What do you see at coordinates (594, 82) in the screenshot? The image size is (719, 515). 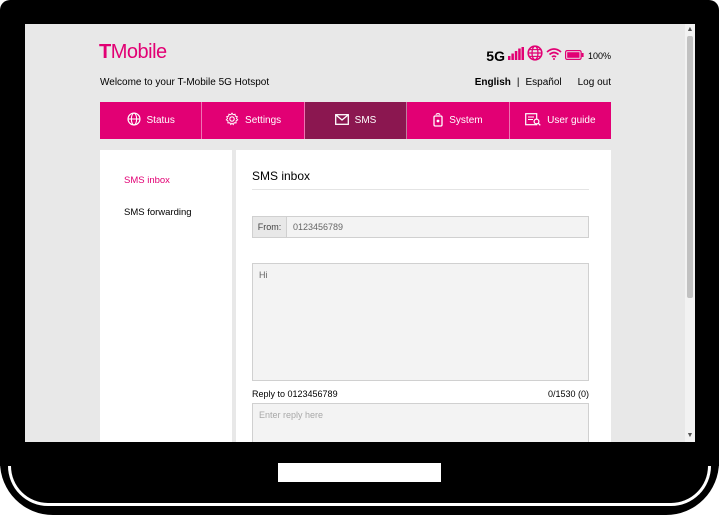 I see `logout-link: Log out` at bounding box center [594, 82].